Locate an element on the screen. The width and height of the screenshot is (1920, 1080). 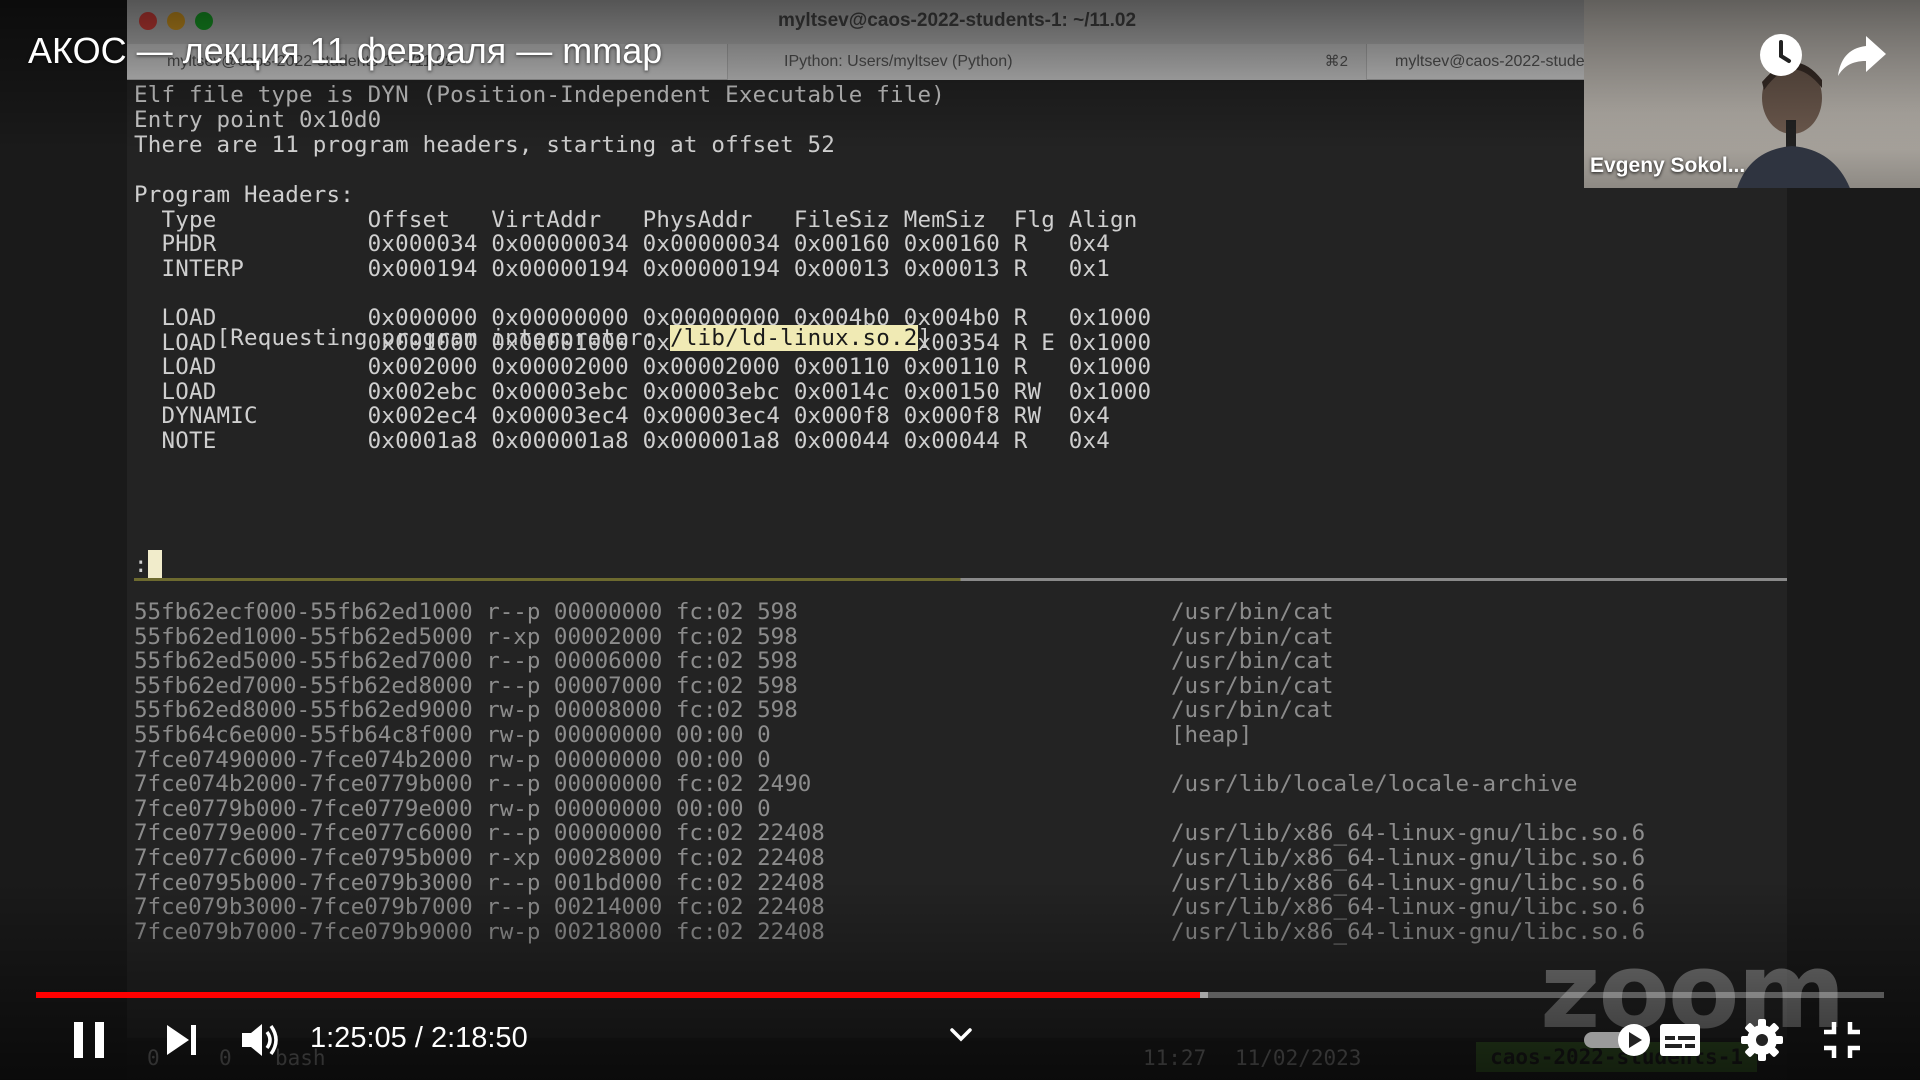
time-current: 1:25:05 is located at coordinates (358, 1038).